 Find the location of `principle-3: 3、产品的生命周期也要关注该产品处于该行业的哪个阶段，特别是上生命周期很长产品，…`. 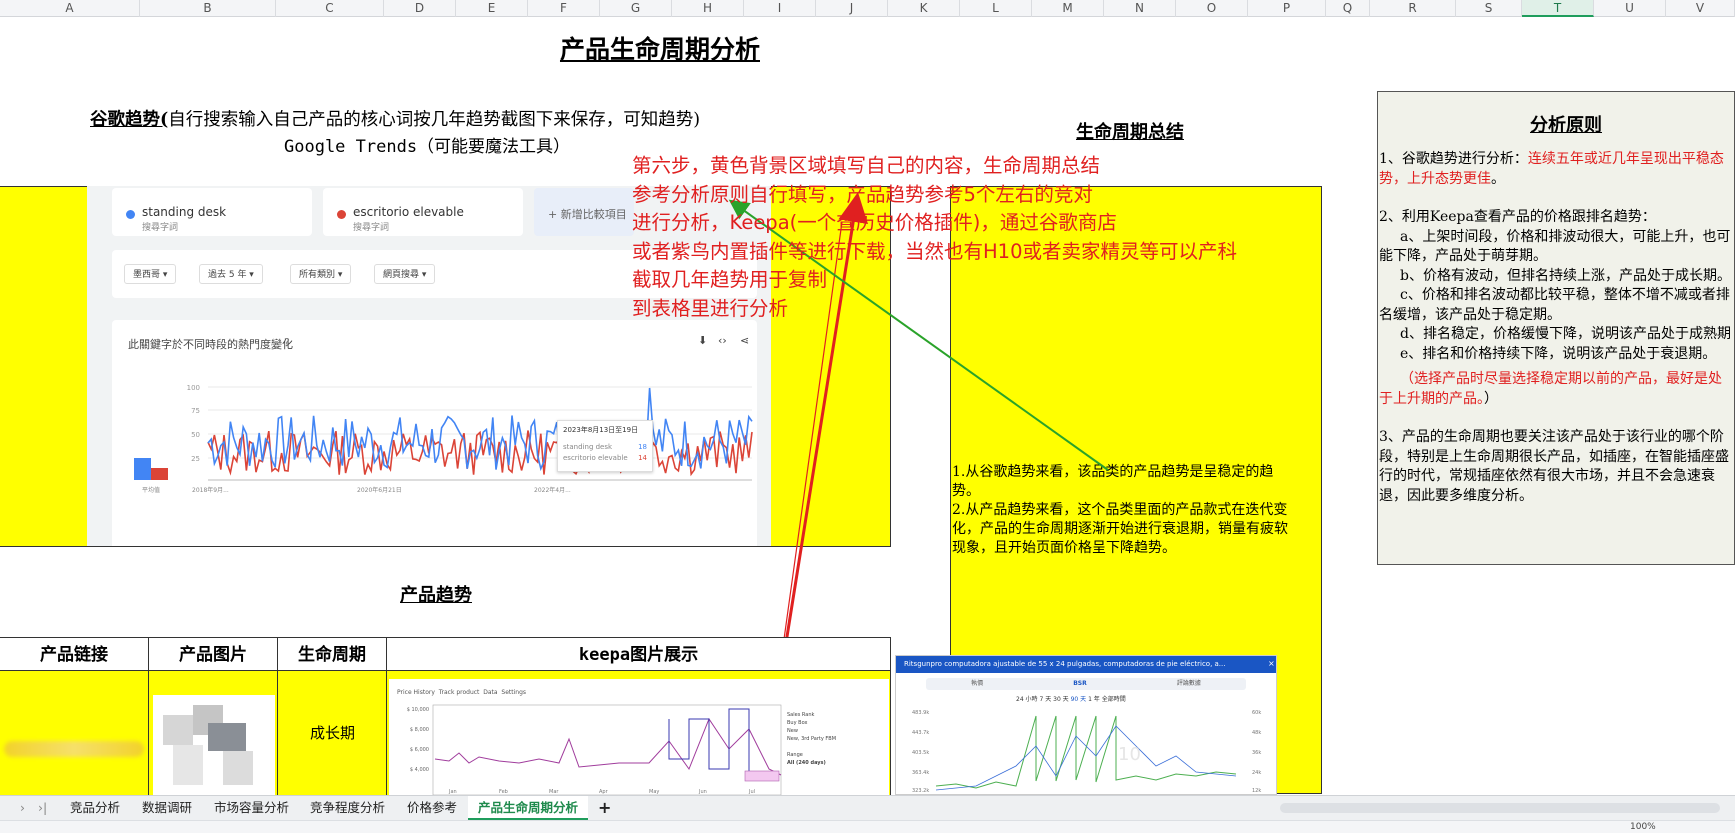

principle-3: 3、产品的生命周期也要关注该产品处于该行业的哪个阶段，特别是上生命周期很长产品，… is located at coordinates (1554, 466).